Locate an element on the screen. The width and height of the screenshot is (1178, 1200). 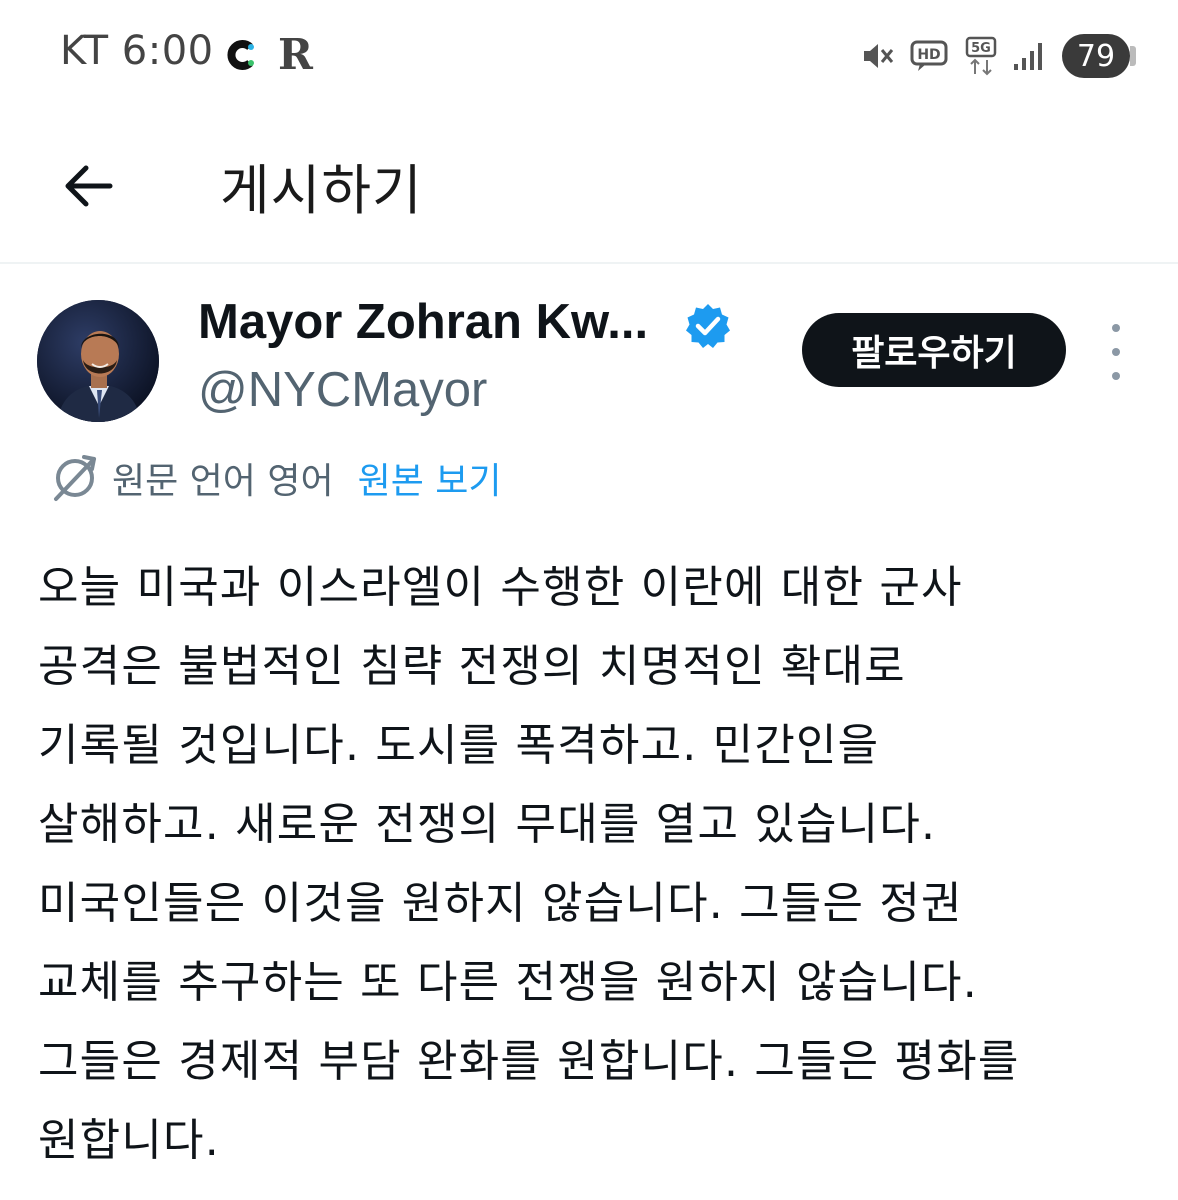
hd-icon: HD is located at coordinates (930, 56).